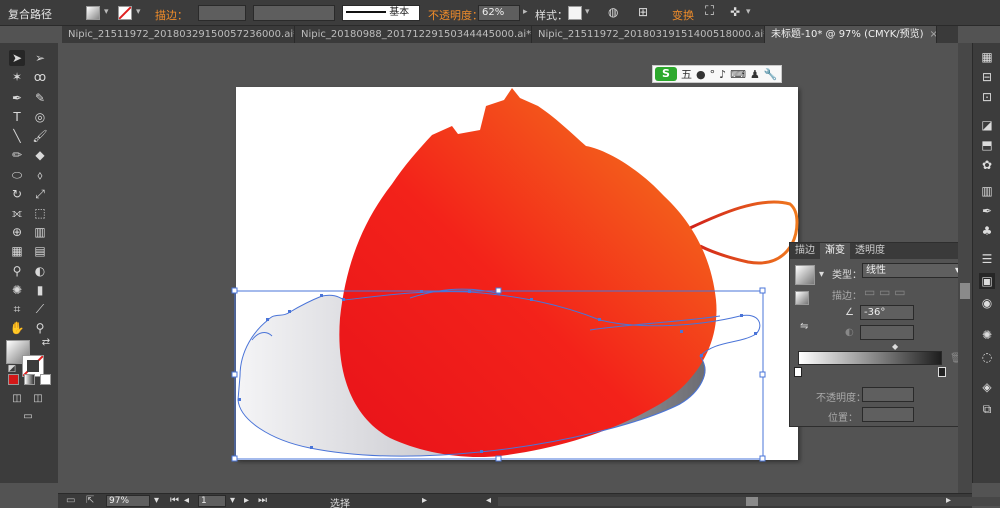 The height and width of the screenshot is (508, 1000). I want to click on document-tab-active: 未标题-10* @ 97% (CMYK/预览) ×, so click(851, 34).